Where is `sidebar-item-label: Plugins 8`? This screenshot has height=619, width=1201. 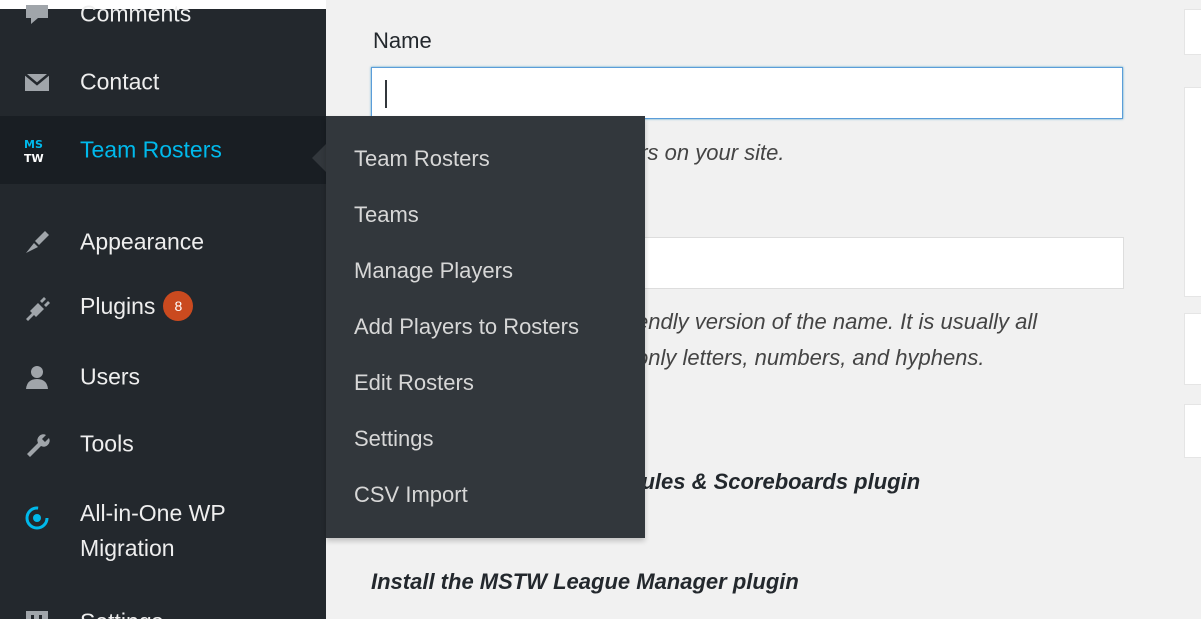 sidebar-item-label: Plugins 8 is located at coordinates (137, 307).